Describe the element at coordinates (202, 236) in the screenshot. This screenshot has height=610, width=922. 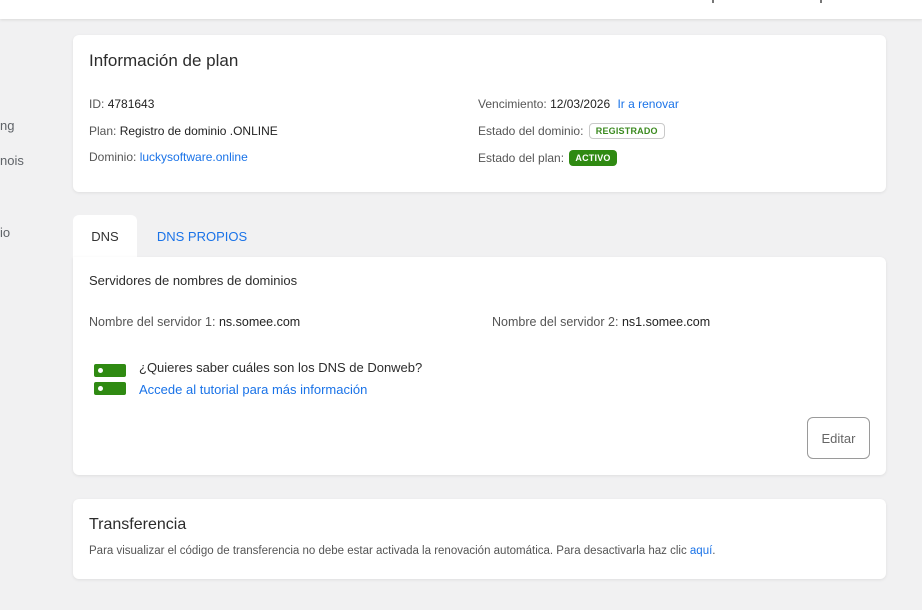
I see `tab-dns-propios: DNS PROPIOS` at that location.